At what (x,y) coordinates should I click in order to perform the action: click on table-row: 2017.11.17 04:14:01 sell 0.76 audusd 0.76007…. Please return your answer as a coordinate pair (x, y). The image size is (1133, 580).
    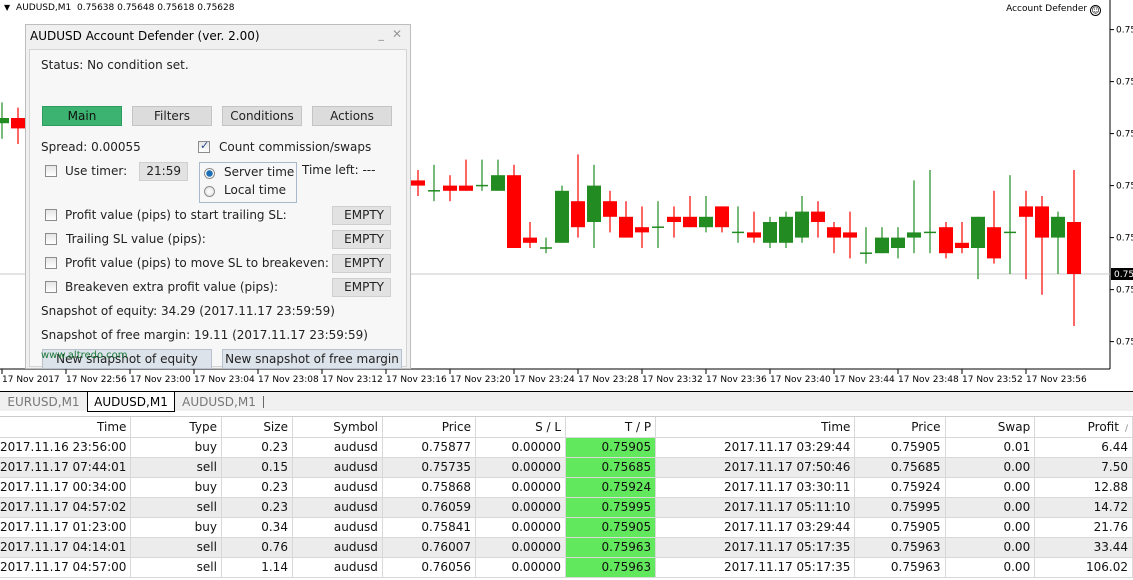
    Looking at the image, I should click on (566, 547).